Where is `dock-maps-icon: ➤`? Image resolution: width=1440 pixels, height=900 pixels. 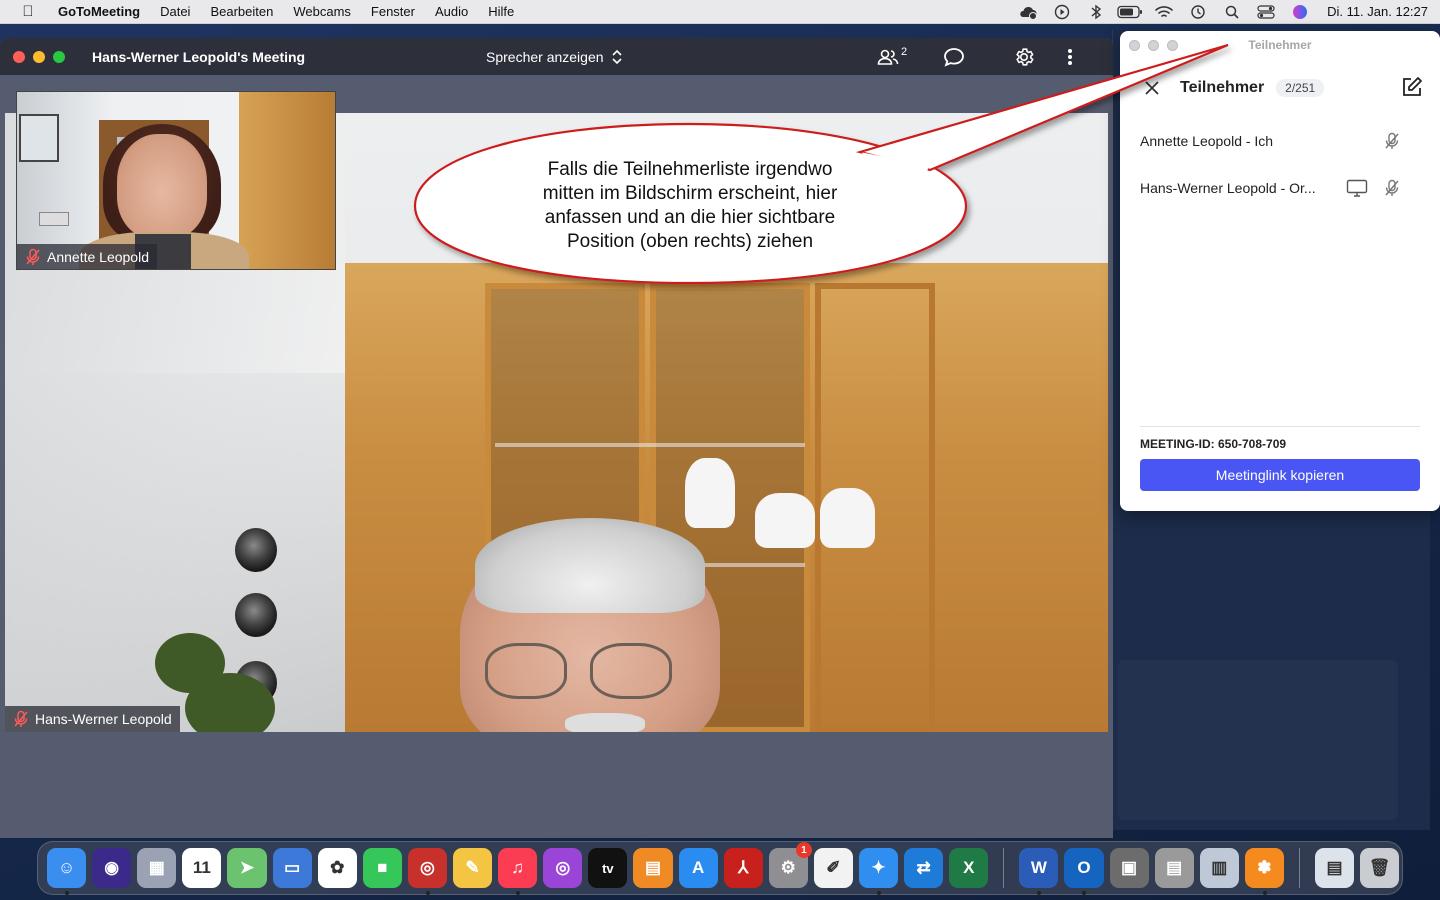
dock-maps-icon: ➤ is located at coordinates (247, 868).